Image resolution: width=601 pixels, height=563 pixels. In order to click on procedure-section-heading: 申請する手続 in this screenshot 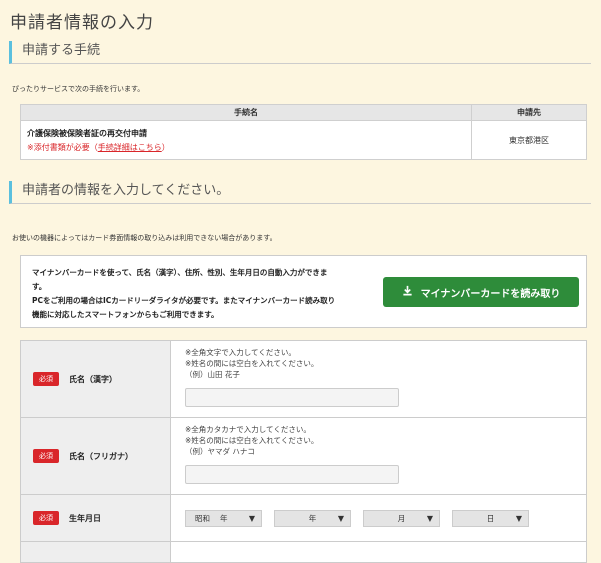, I will do `click(300, 52)`.